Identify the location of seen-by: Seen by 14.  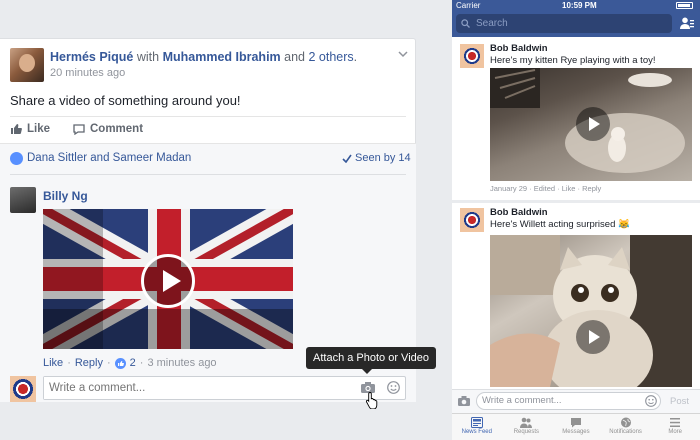
(376, 158).